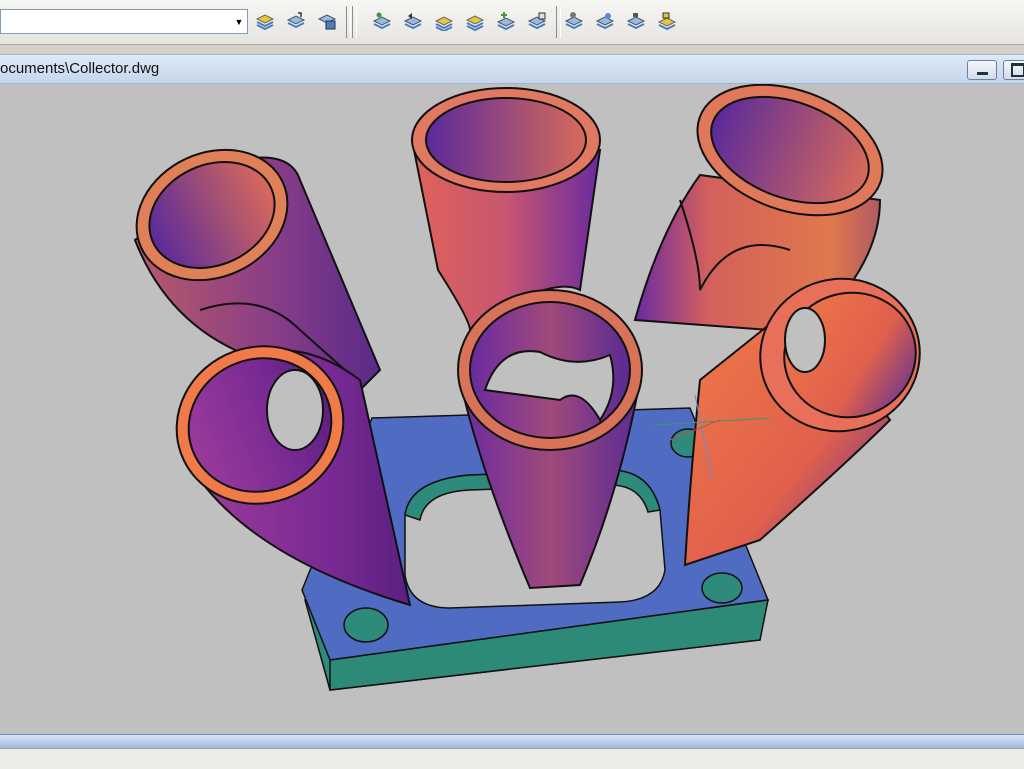 Image resolution: width=1024 pixels, height=769 pixels. I want to click on status-bar, so click(512, 758).